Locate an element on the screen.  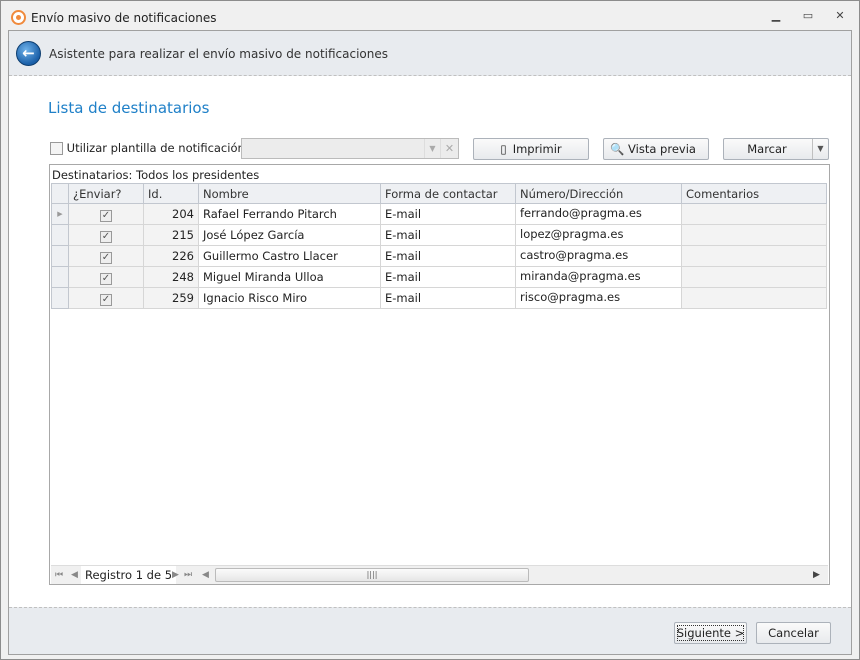
use-template-label: Utilizar plantilla de notificación: is located at coordinates (157, 148).